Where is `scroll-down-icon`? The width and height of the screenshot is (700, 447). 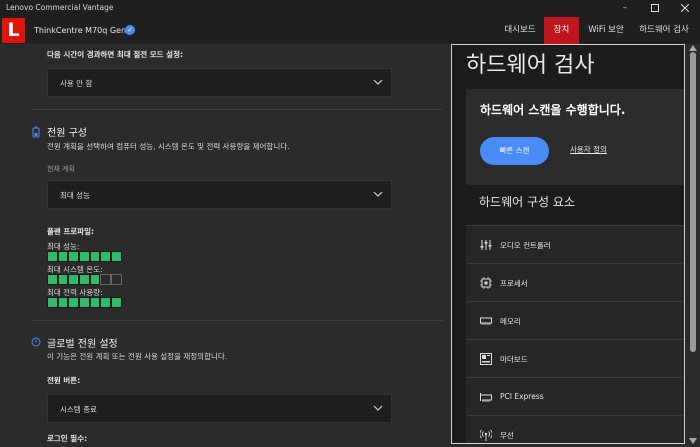 scroll-down-icon is located at coordinates (693, 441).